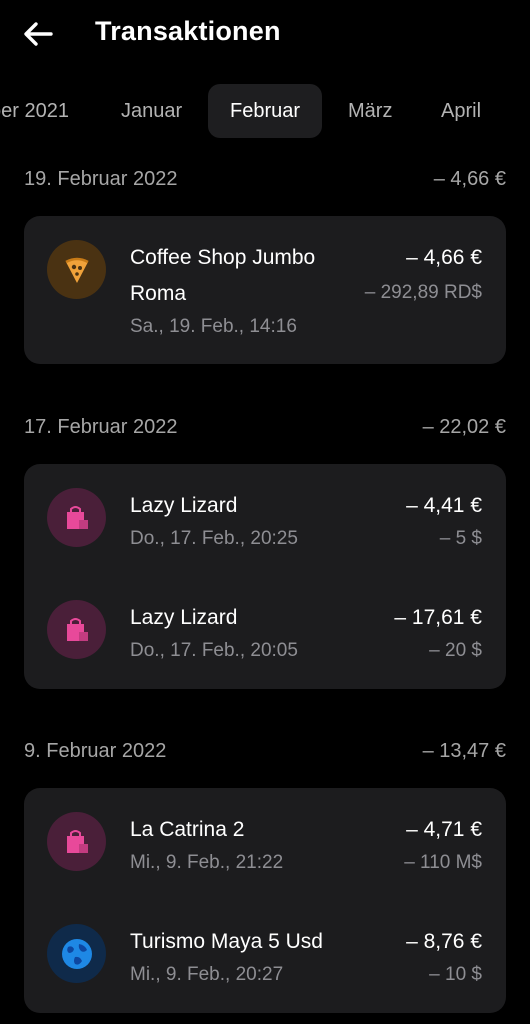 This screenshot has width=530, height=1024. Describe the element at coordinates (151, 111) in the screenshot. I see `tab-month-januar: Januar` at that location.